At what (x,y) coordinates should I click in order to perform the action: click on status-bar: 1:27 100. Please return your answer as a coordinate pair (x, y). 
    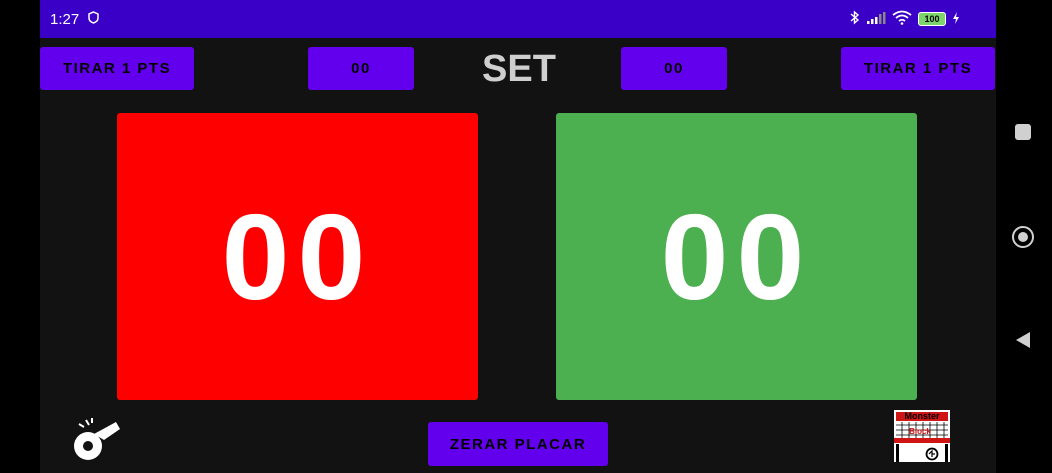
    Looking at the image, I should click on (518, 19).